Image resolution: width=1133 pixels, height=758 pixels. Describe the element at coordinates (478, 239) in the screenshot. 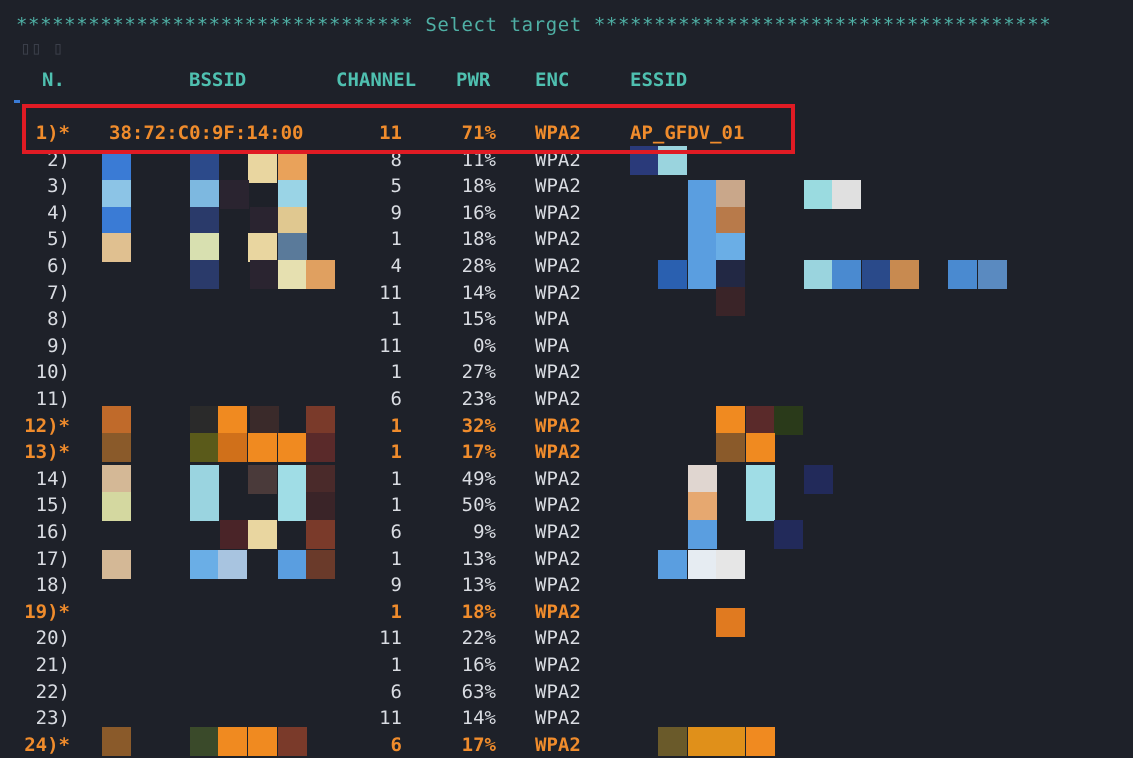

I see `row-power: 18%` at that location.